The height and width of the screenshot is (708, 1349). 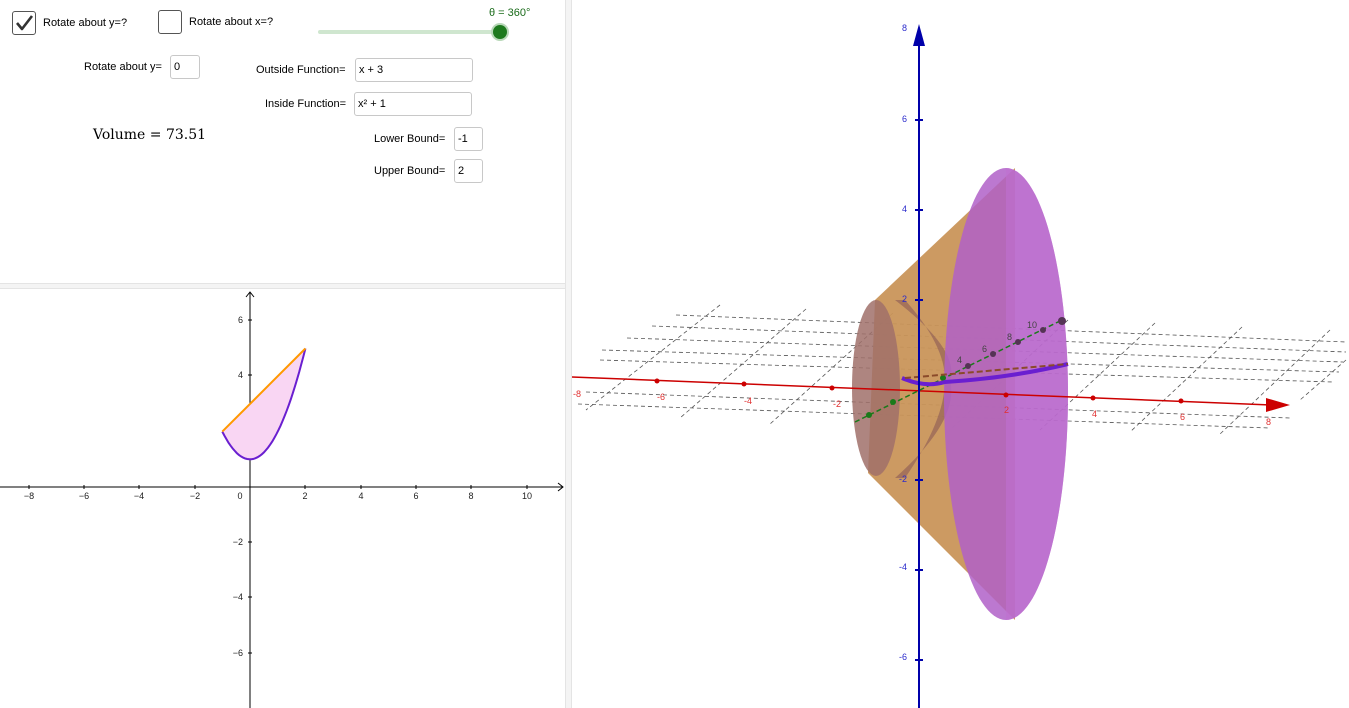 What do you see at coordinates (1094, 414) in the screenshot?
I see `x-tick-label-3d: 4` at bounding box center [1094, 414].